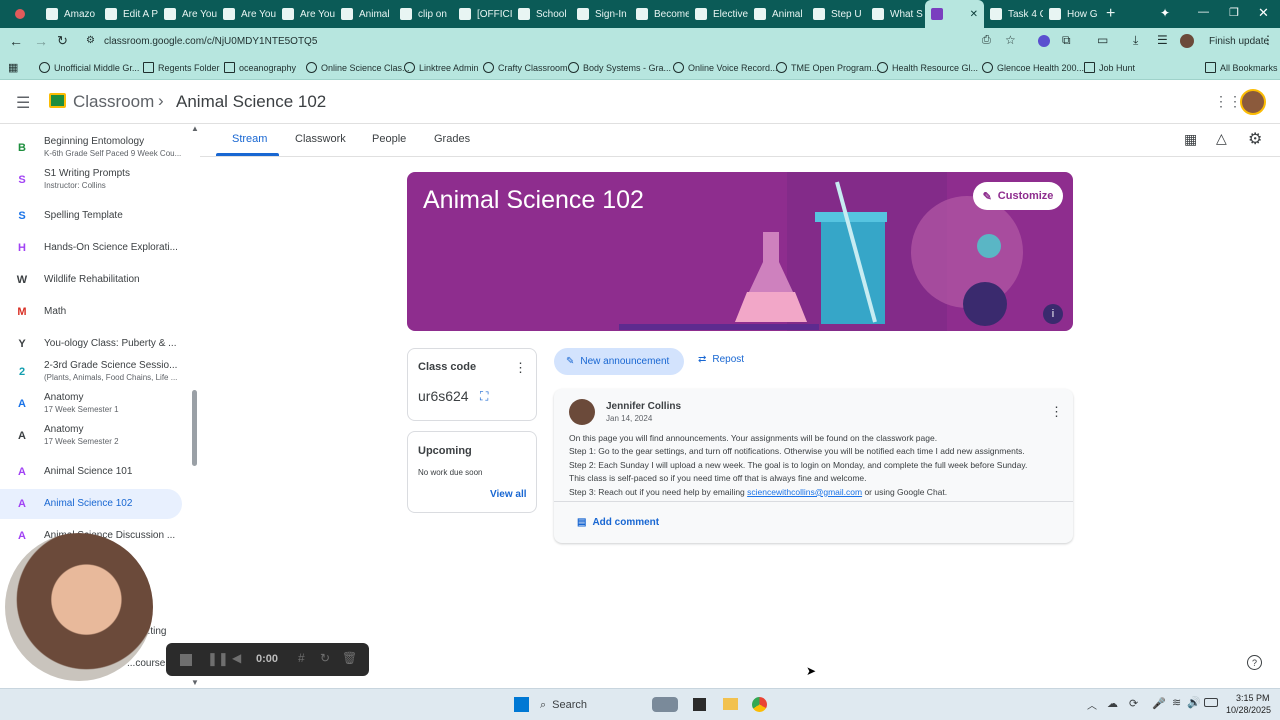 The height and width of the screenshot is (720, 1280). I want to click on close-tab-icon: ✕, so click(974, 14).